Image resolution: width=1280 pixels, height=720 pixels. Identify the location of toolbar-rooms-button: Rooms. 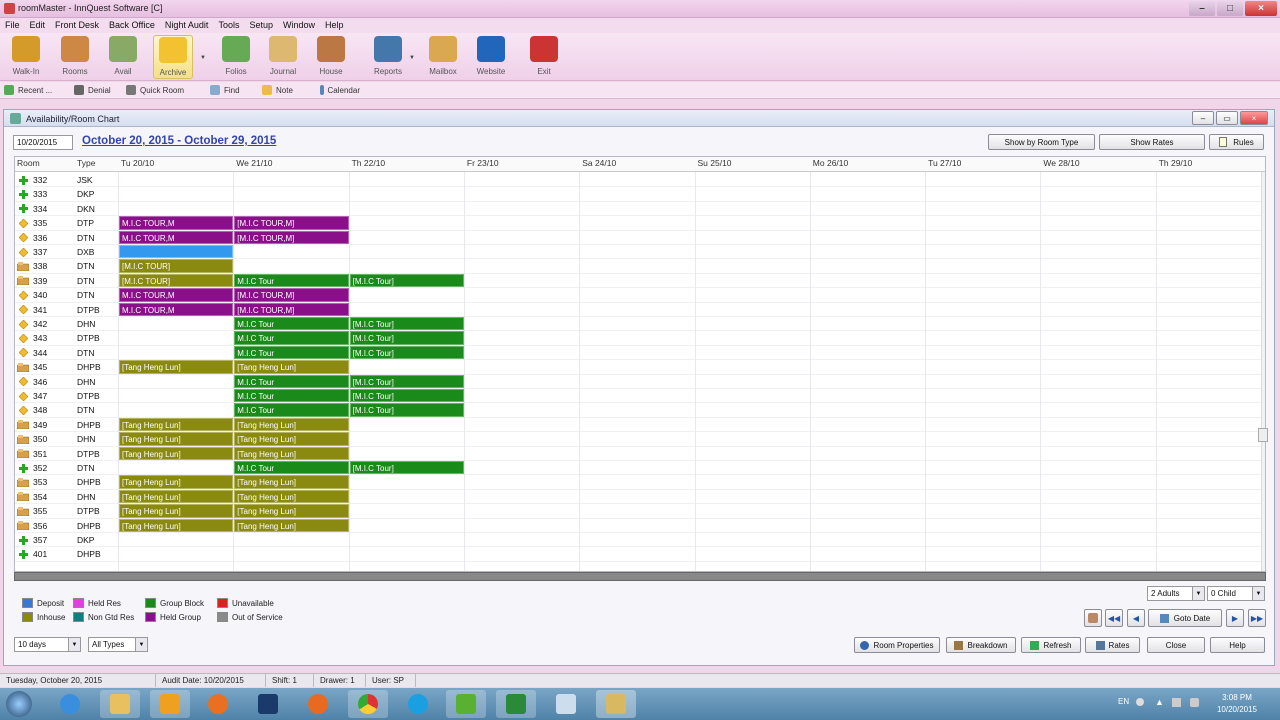
(75, 57).